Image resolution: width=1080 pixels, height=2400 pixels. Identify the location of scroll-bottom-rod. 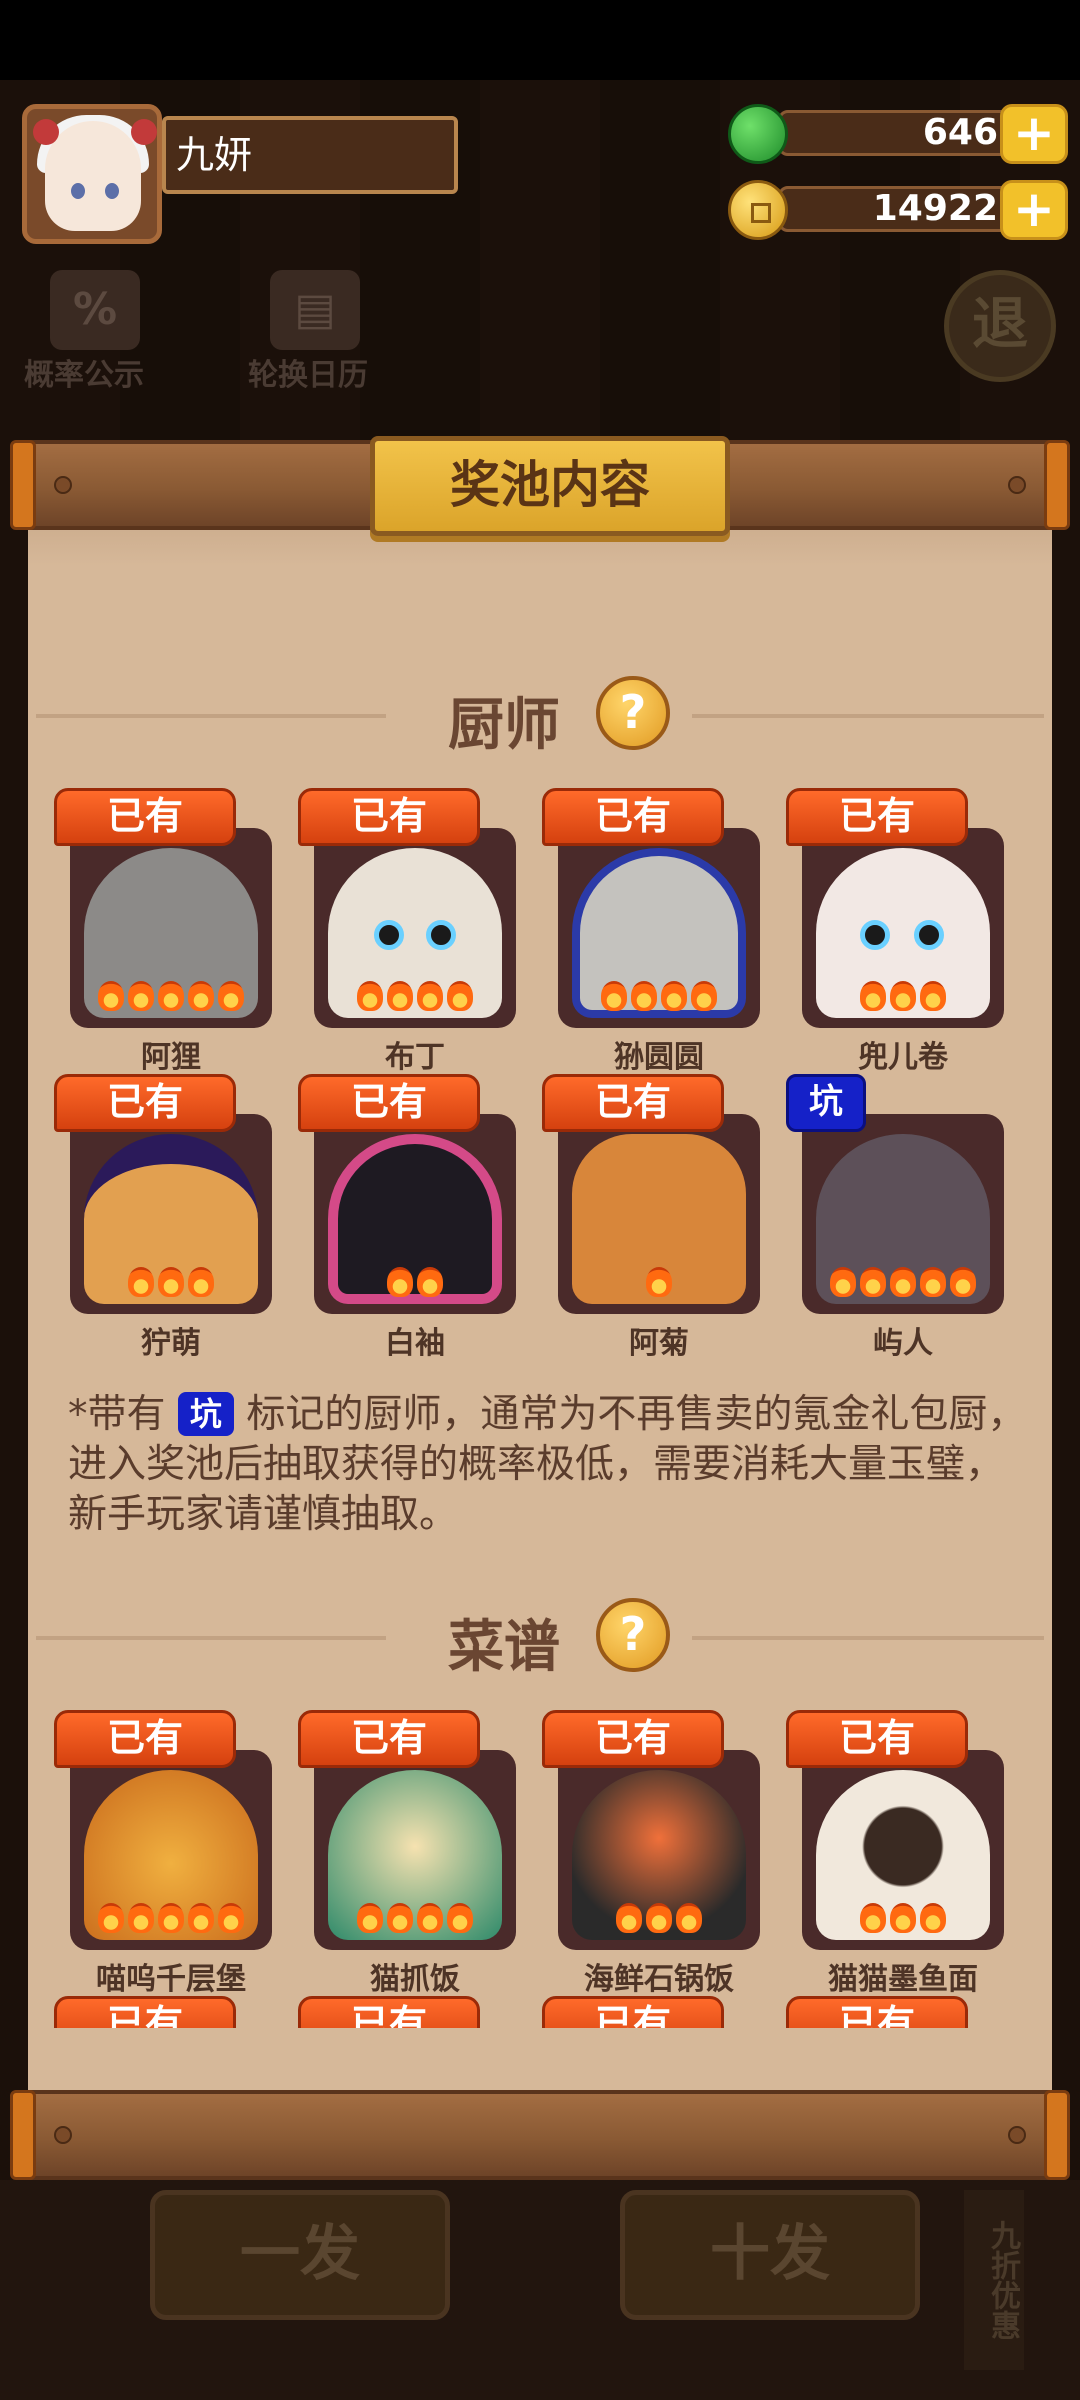
(540, 2135).